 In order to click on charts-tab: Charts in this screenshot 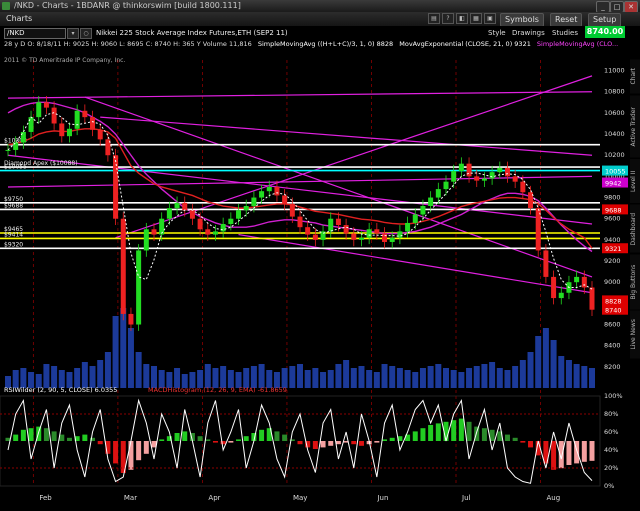, I will do `click(19, 19)`.